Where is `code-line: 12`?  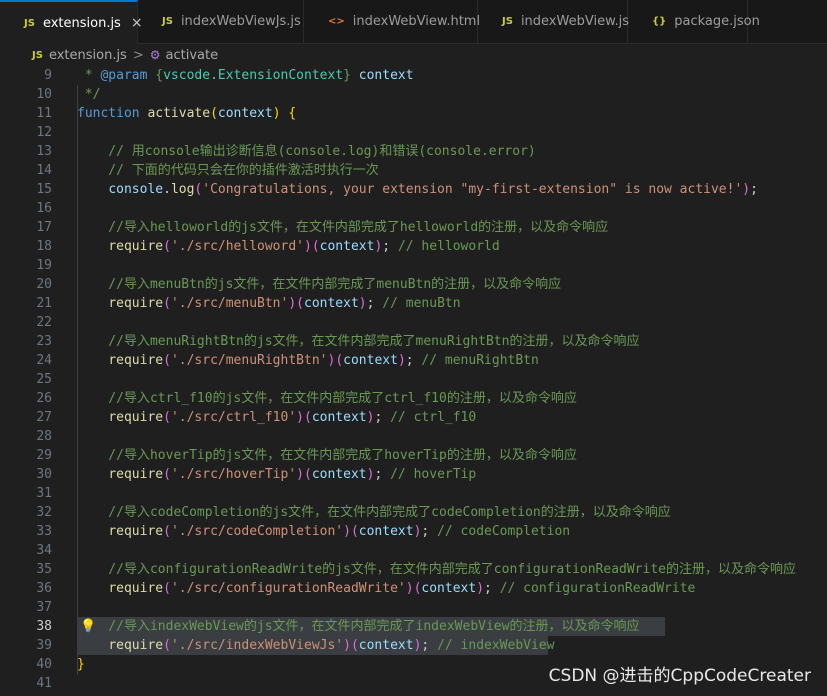
code-line: 12 is located at coordinates (413, 132).